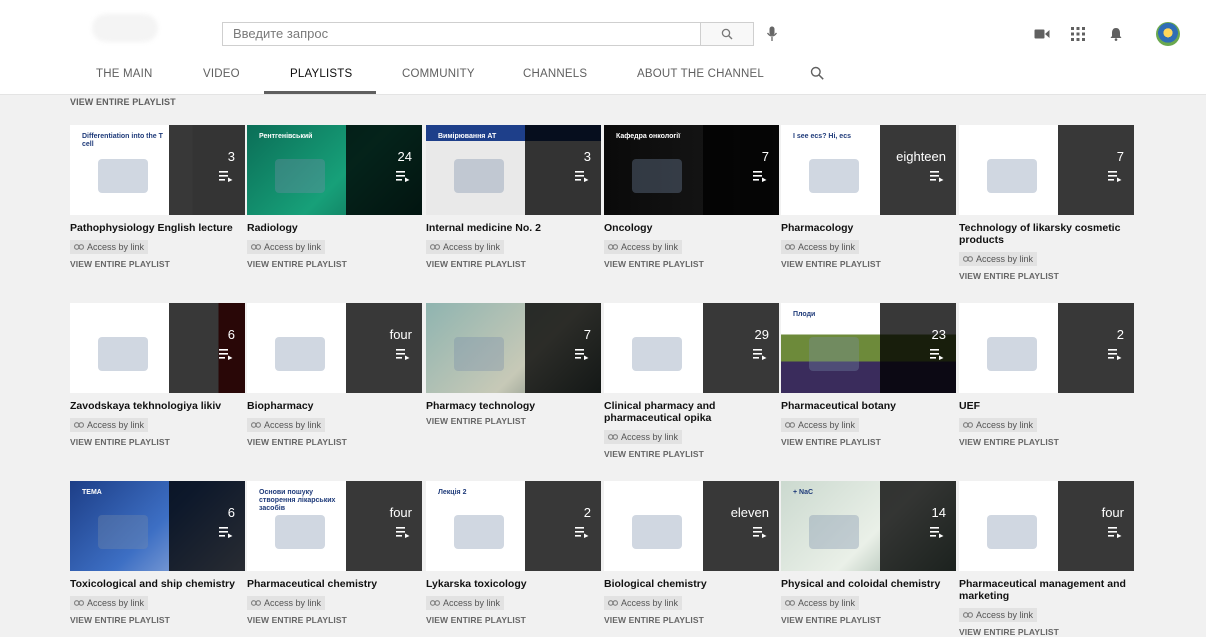 The width and height of the screenshot is (1206, 637). I want to click on playlist-thumbnail: Лекція 2 2, so click(513, 526).